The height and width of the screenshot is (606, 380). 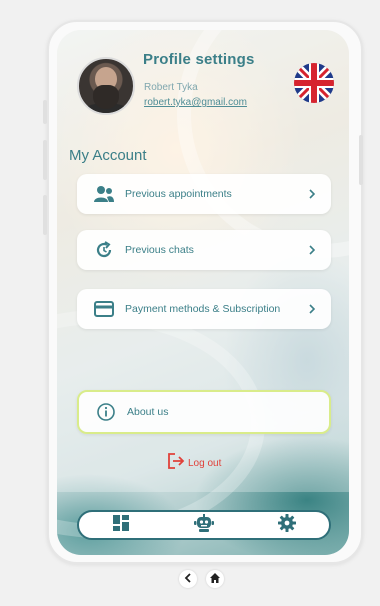 I want to click on page-title: Profile settings, so click(x=199, y=59).